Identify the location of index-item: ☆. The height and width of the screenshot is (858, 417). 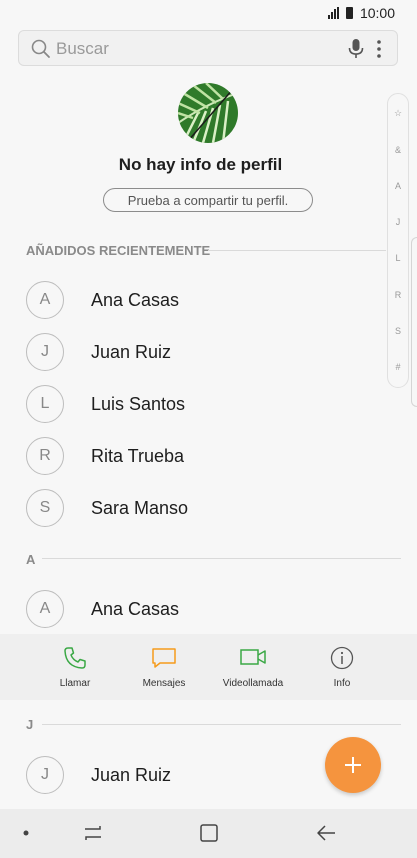
(398, 113).